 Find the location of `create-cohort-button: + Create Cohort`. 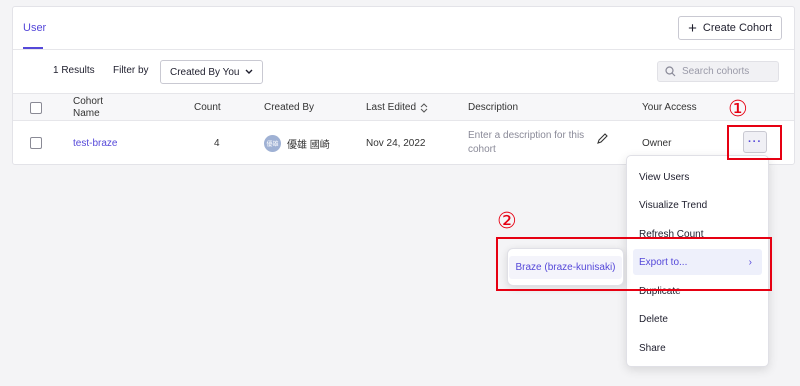

create-cohort-button: + Create Cohort is located at coordinates (730, 28).